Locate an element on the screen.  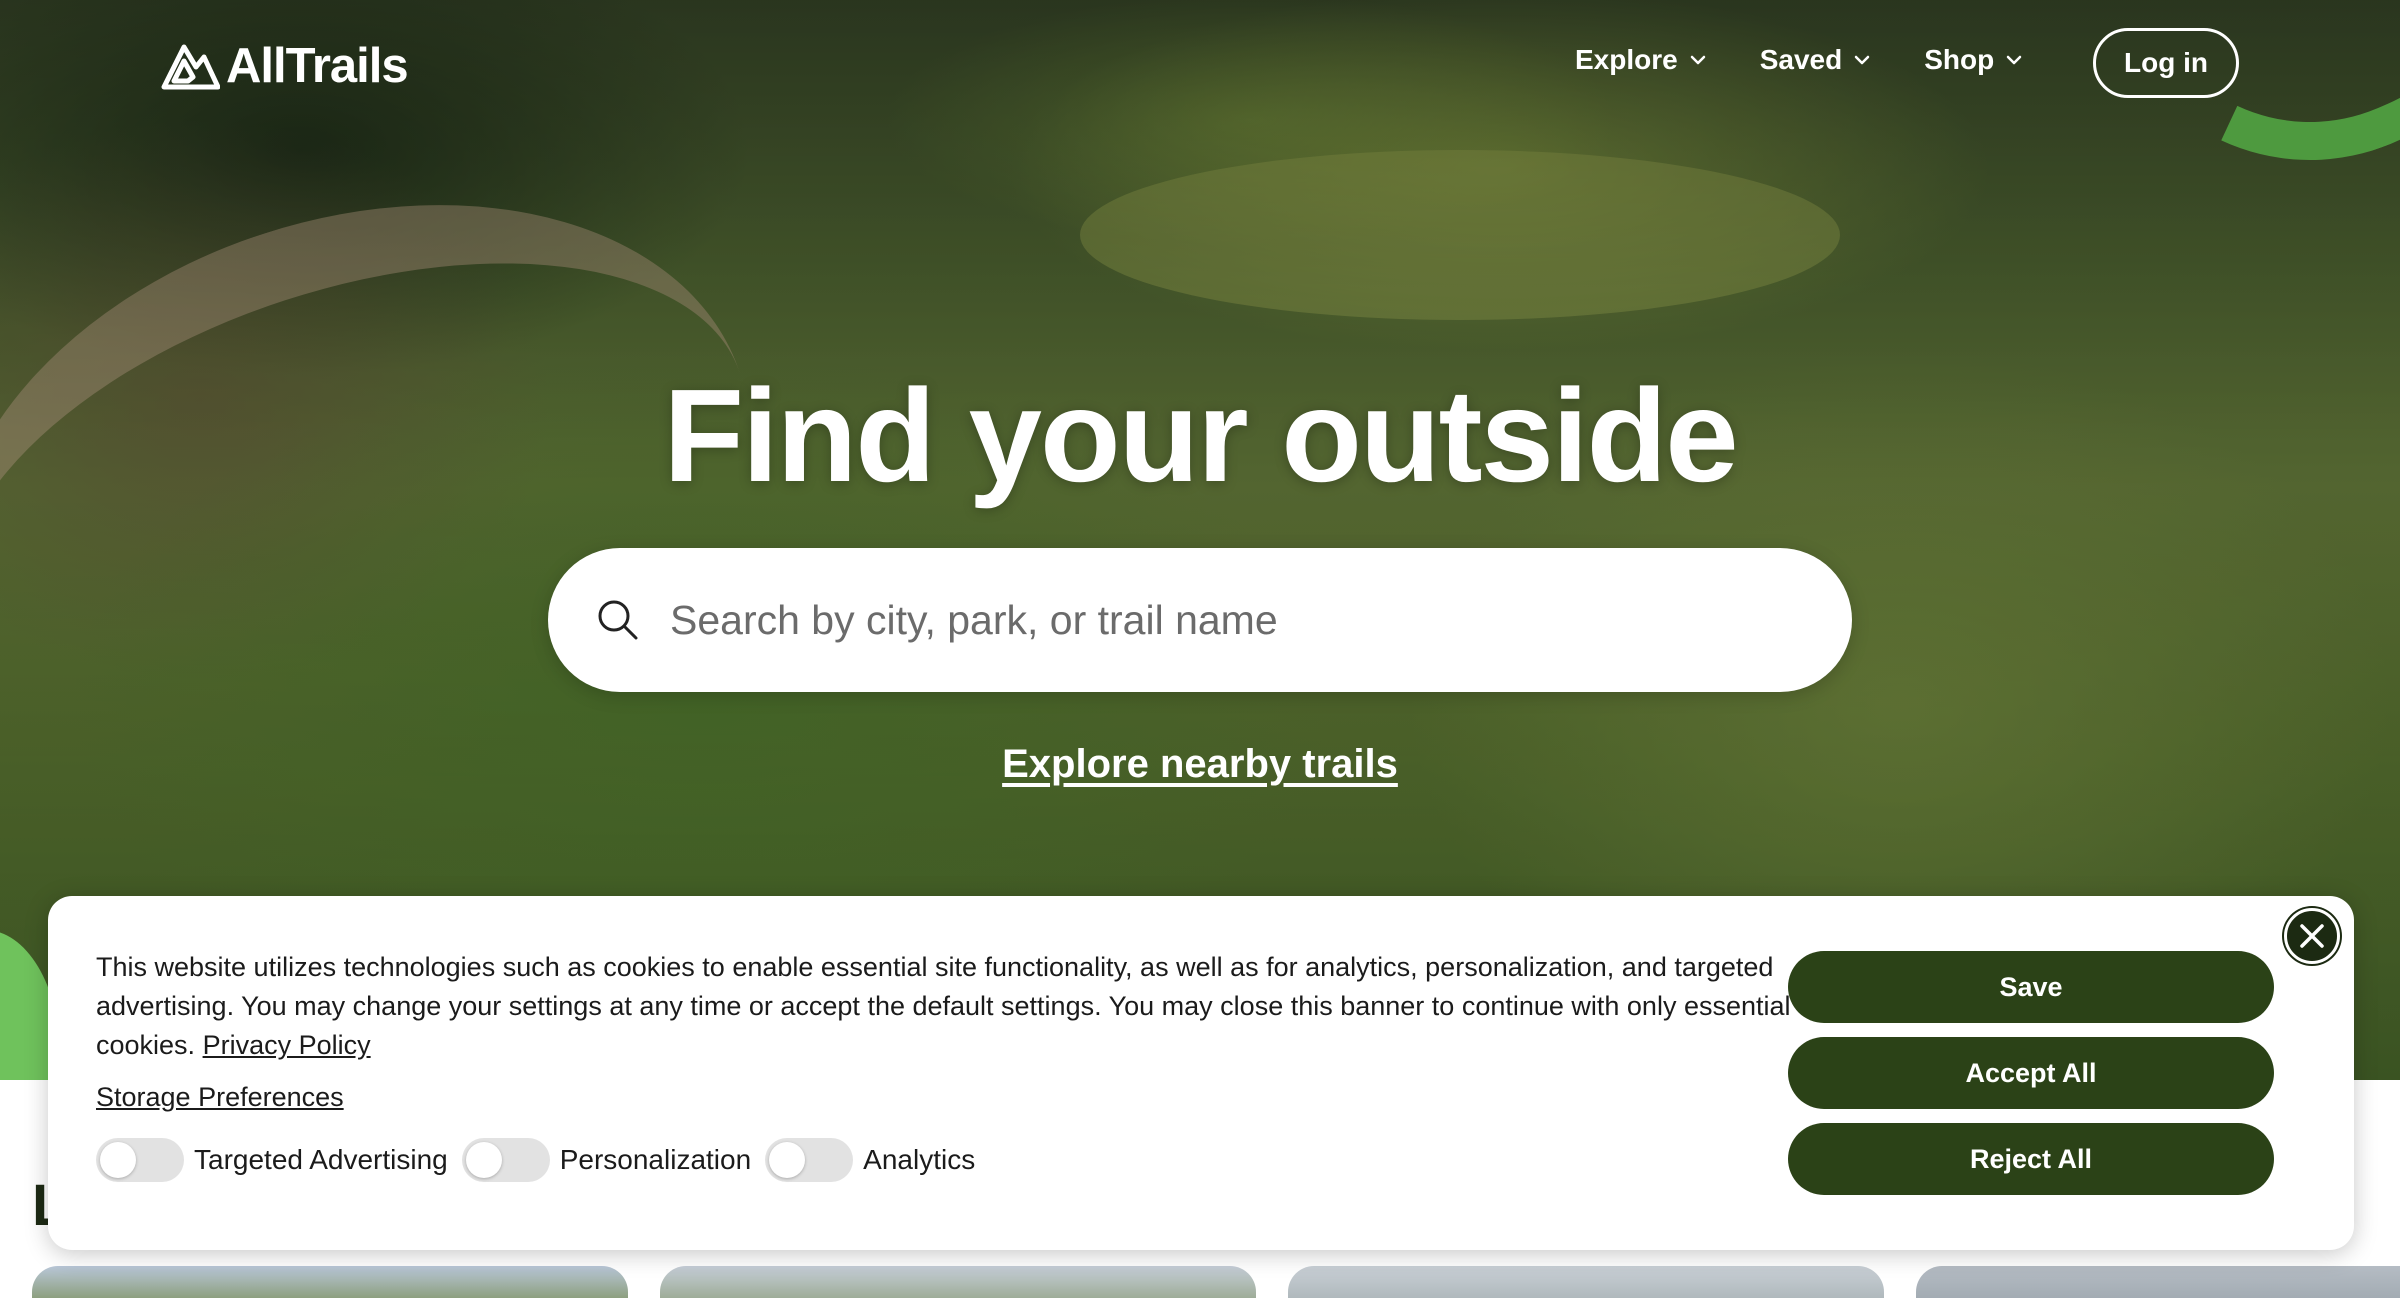
toggle-label: Targeted Advertising is located at coordinates (321, 1159).